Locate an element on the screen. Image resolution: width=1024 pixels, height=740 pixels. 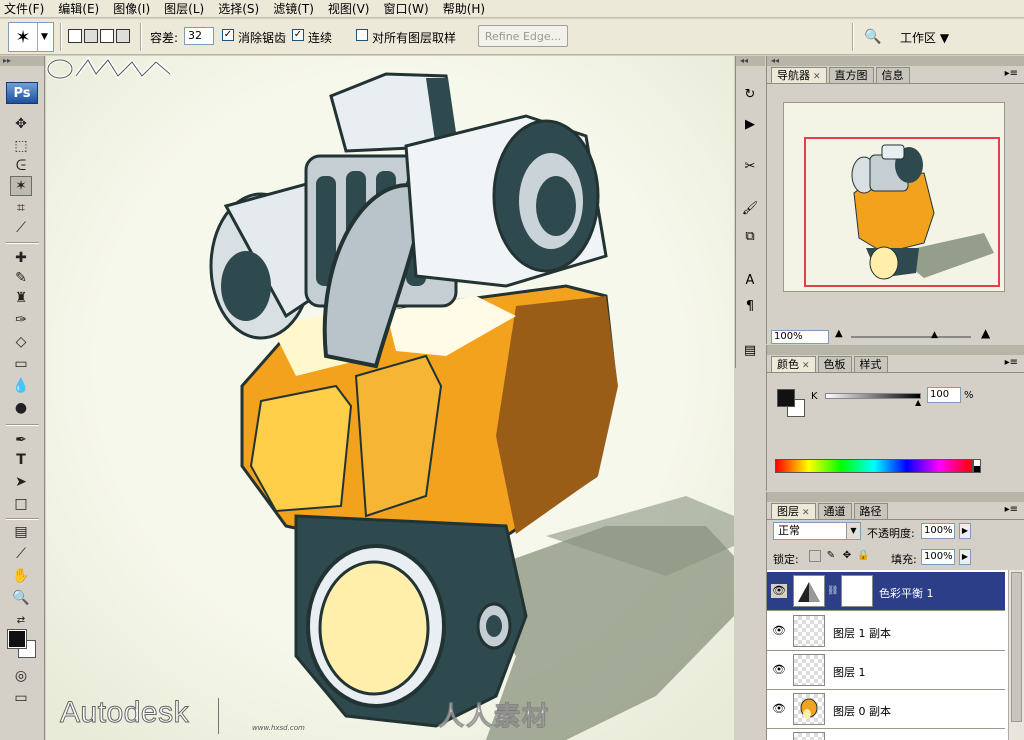
layer-row: 👁 ⛓ 色彩平衡 1 is located at coordinates (886, 591).